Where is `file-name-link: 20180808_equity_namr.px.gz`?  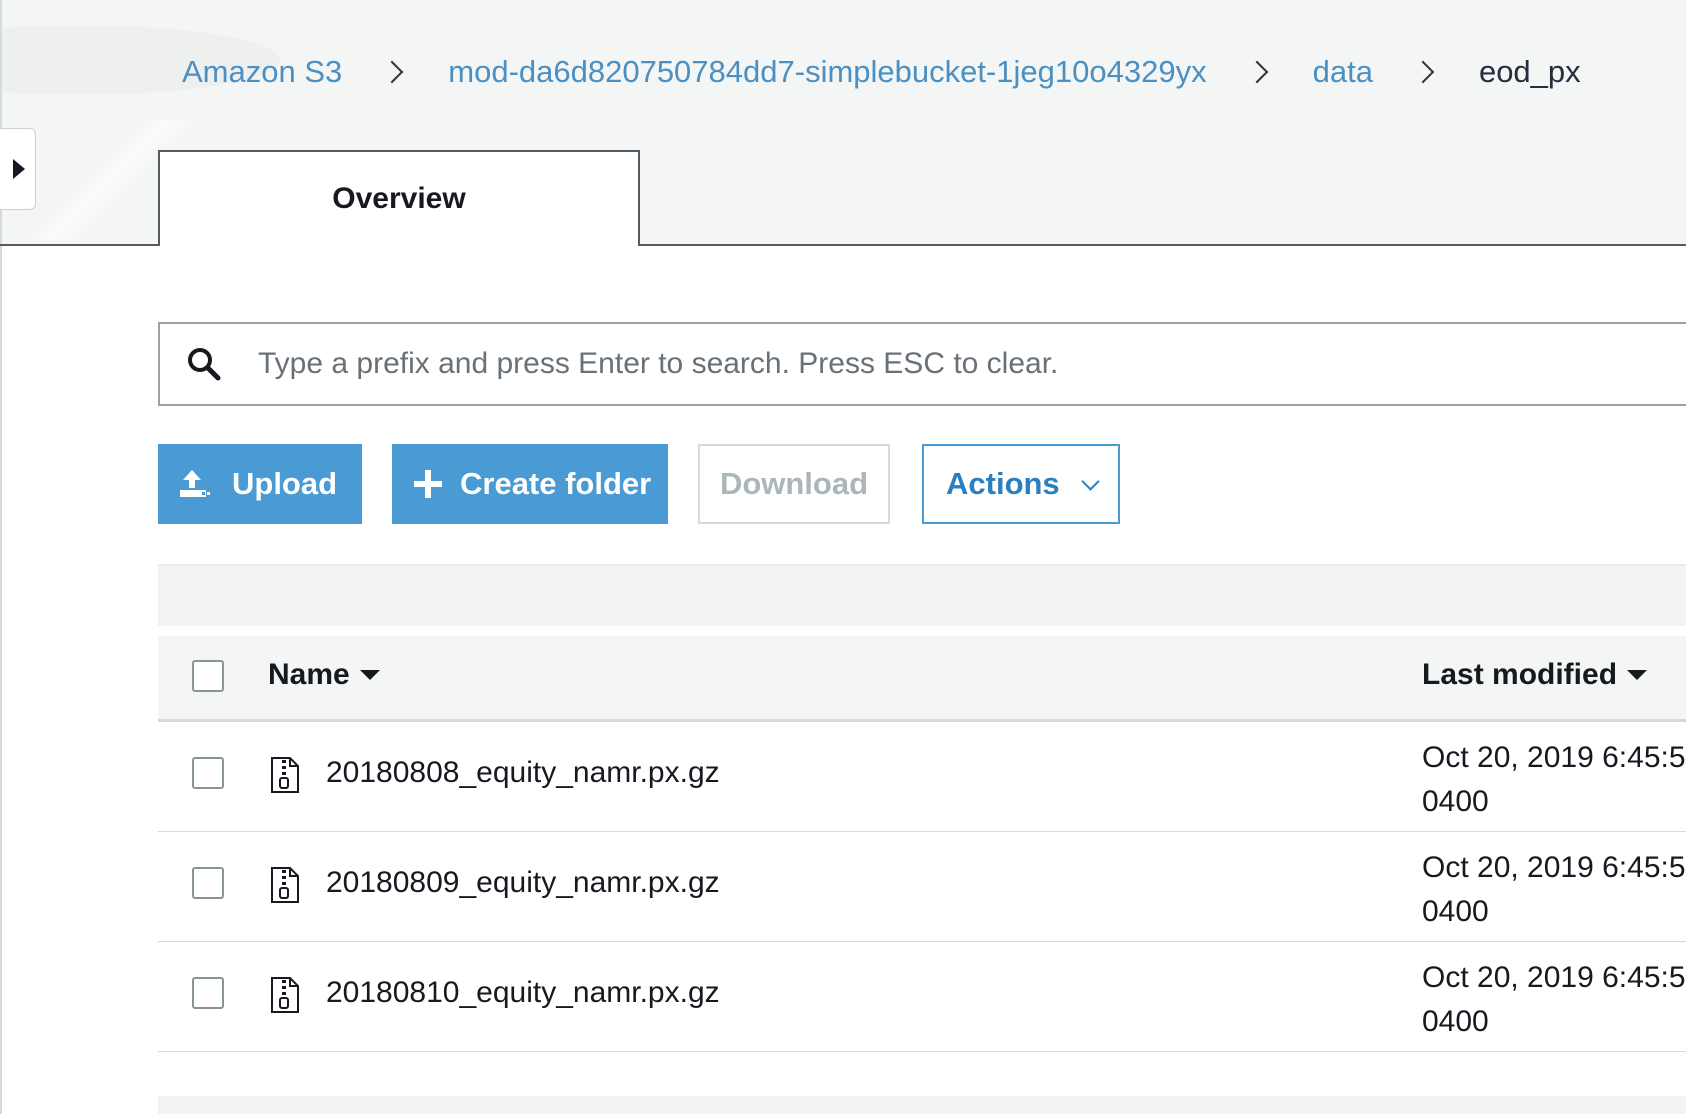 file-name-link: 20180808_equity_namr.px.gz is located at coordinates (523, 773).